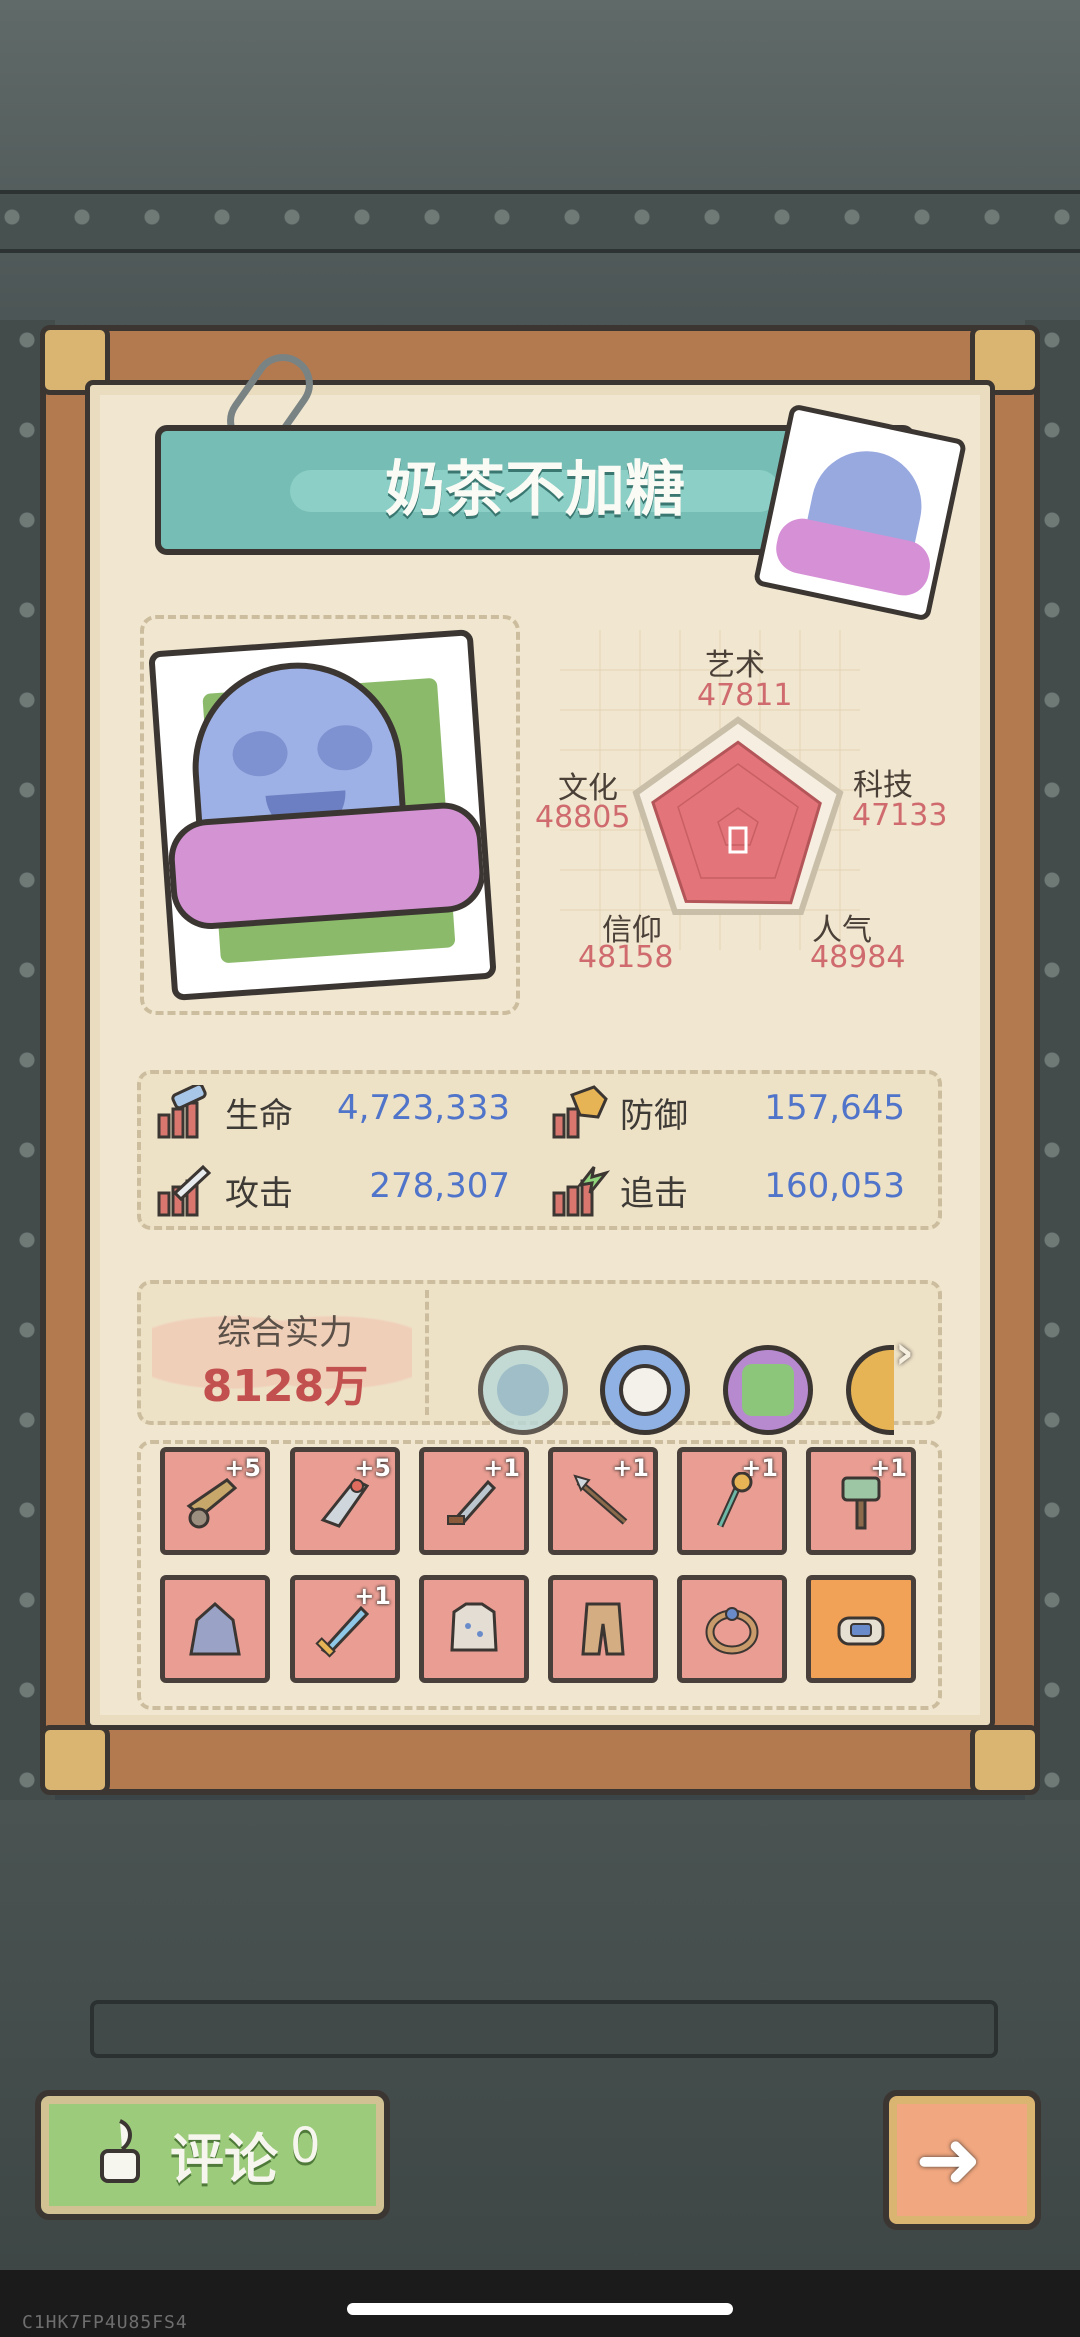 This screenshot has height=2337, width=1080. I want to click on stat-defense: 防御 157,645, so click(727, 1110).